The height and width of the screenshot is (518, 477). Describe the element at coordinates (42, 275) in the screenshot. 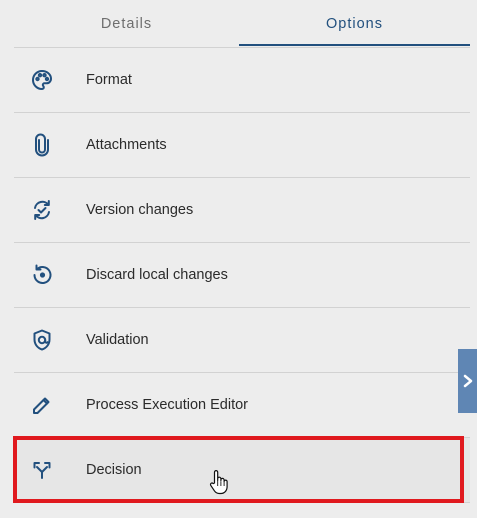

I see `restore-icon` at that location.